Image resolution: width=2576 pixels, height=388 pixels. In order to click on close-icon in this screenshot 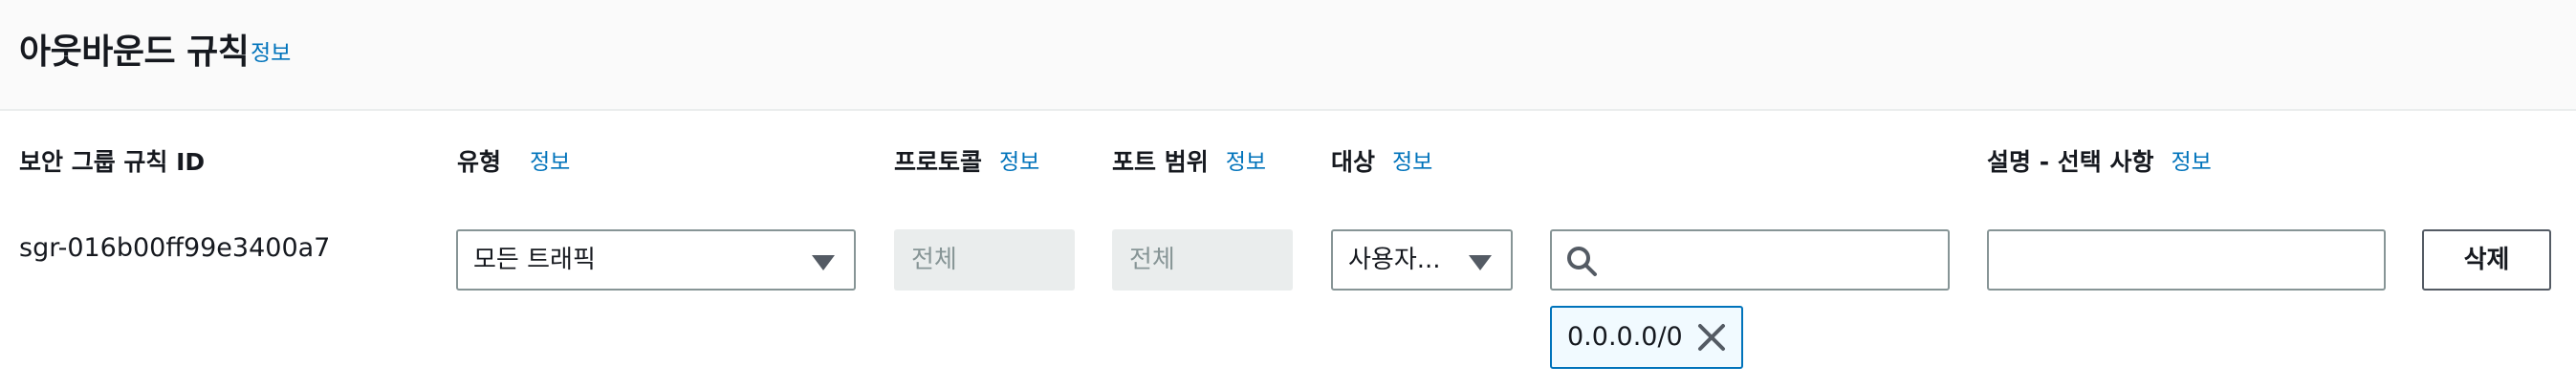, I will do `click(1711, 338)`.